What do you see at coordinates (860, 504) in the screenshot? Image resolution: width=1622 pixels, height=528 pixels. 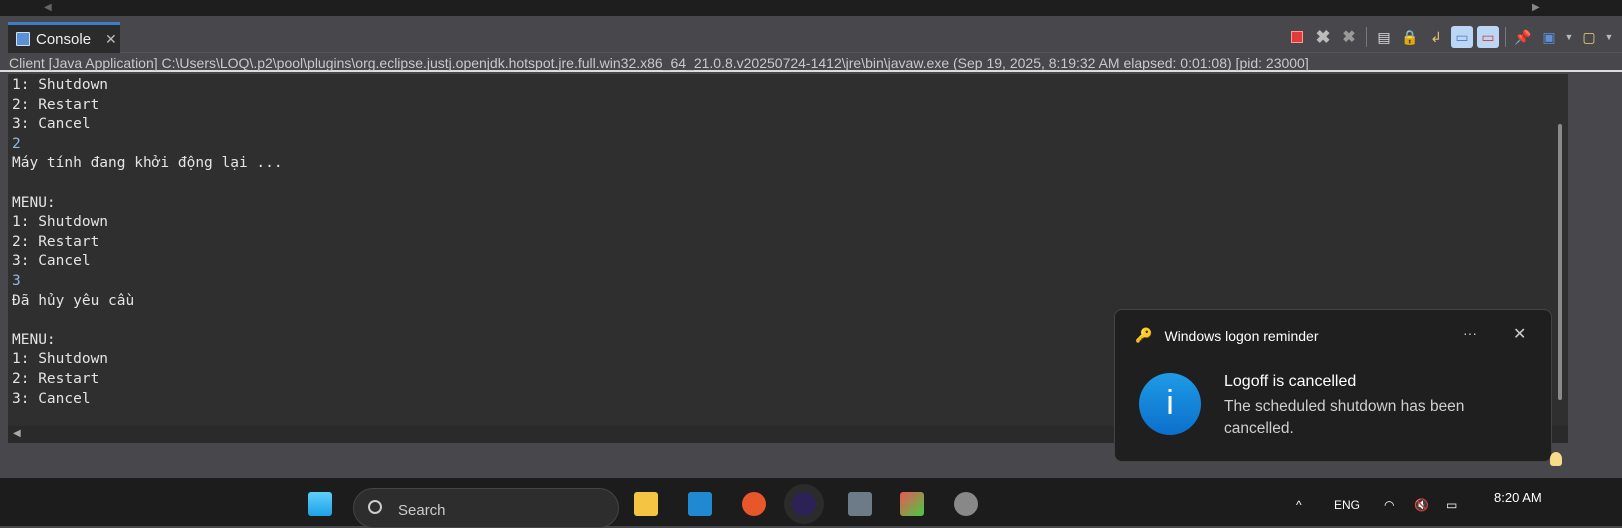 I see `calculator-icon` at bounding box center [860, 504].